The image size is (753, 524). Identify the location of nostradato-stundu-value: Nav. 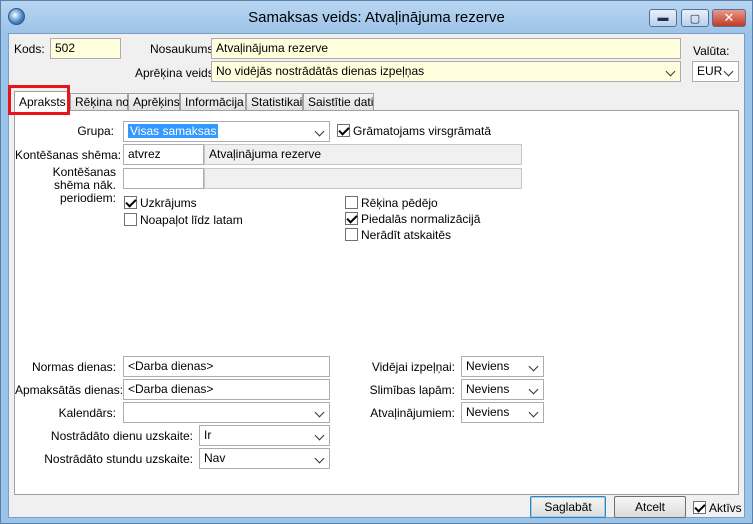
(215, 458).